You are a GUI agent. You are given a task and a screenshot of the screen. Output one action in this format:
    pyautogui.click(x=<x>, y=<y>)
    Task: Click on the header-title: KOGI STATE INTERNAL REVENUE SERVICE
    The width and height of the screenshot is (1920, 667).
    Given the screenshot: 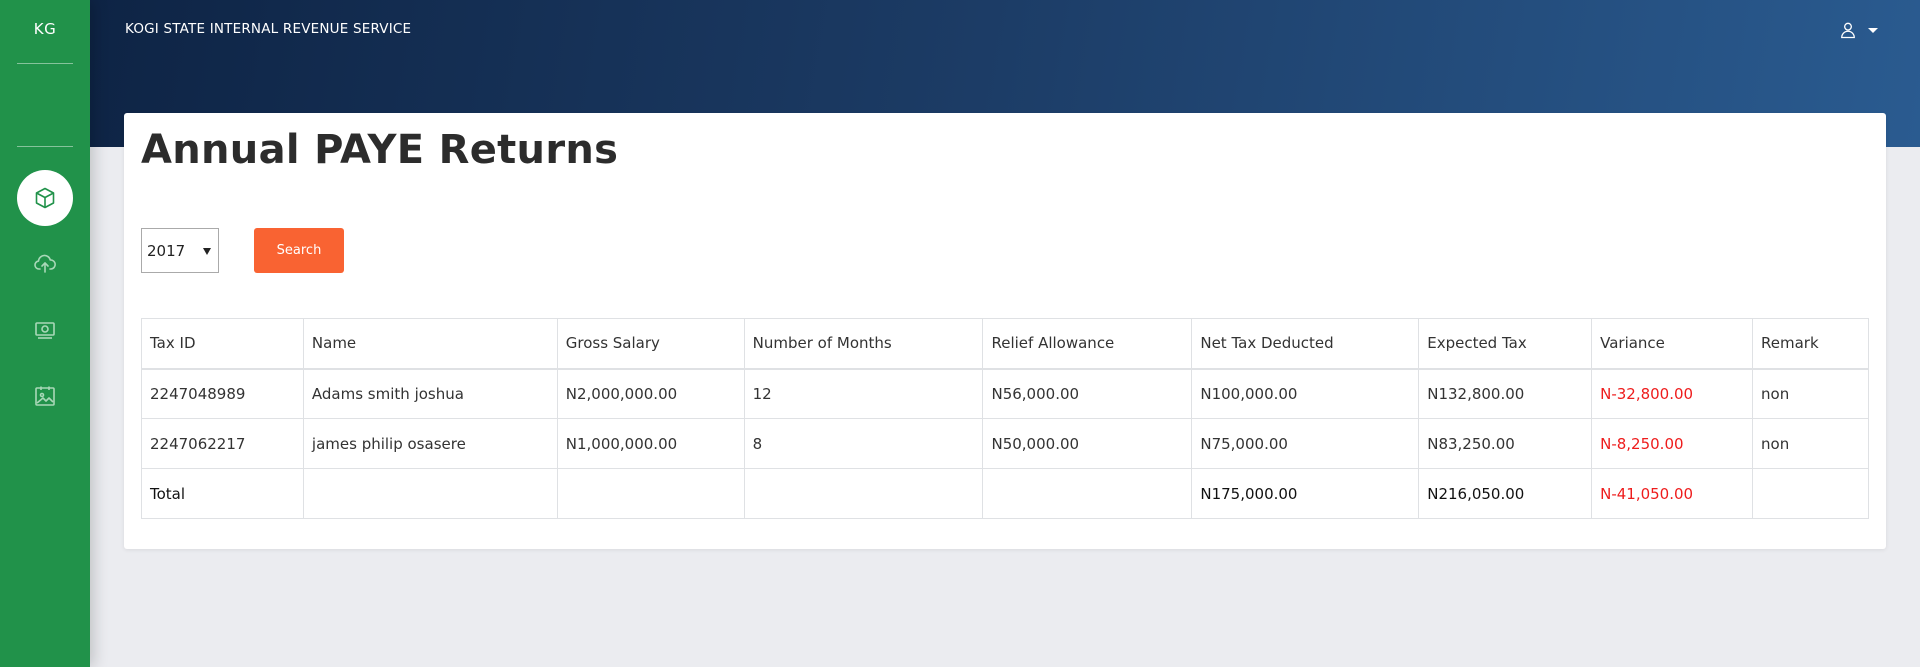 What is the action you would take?
    pyautogui.click(x=268, y=29)
    